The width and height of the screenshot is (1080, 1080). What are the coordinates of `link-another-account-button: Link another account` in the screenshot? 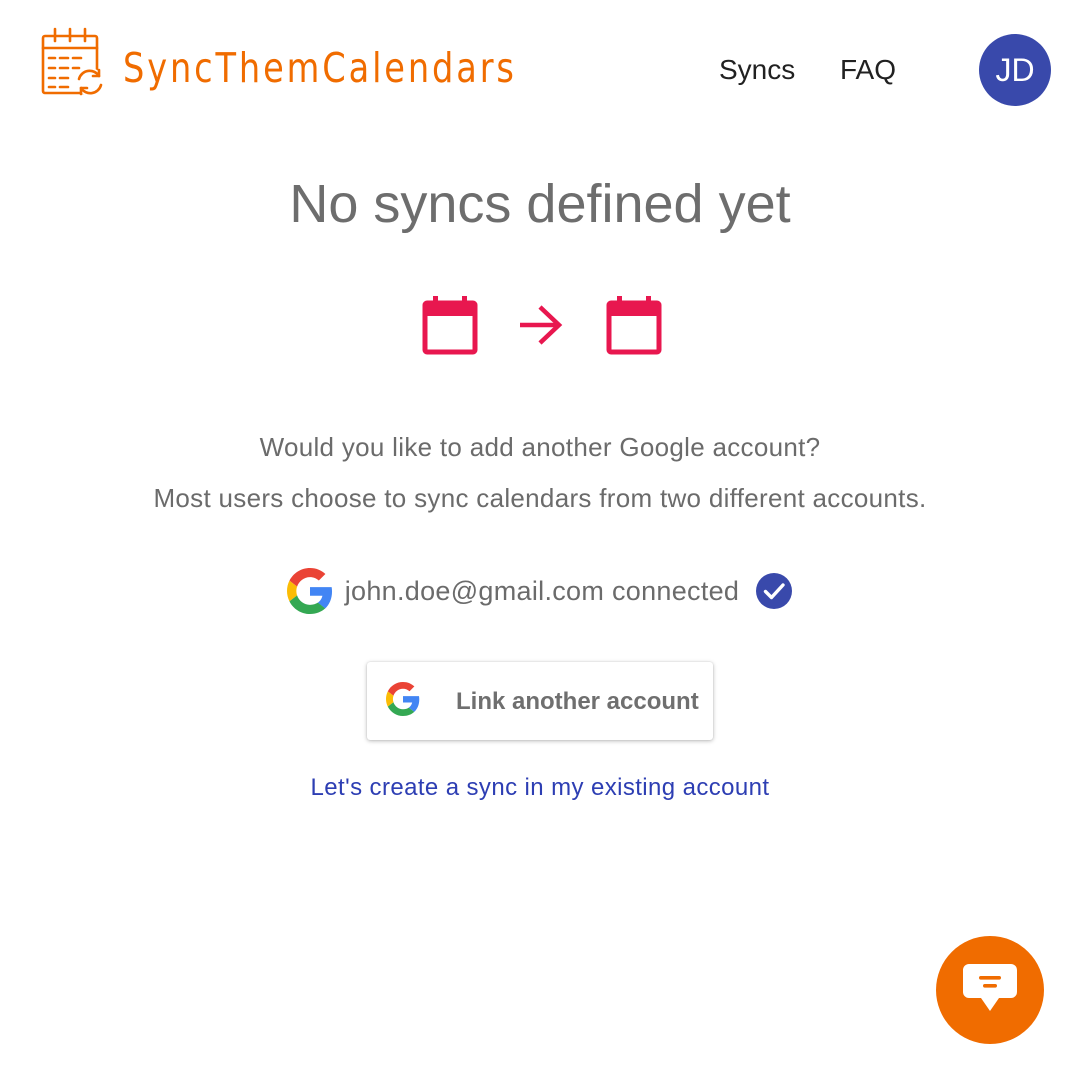 It's located at (540, 701).